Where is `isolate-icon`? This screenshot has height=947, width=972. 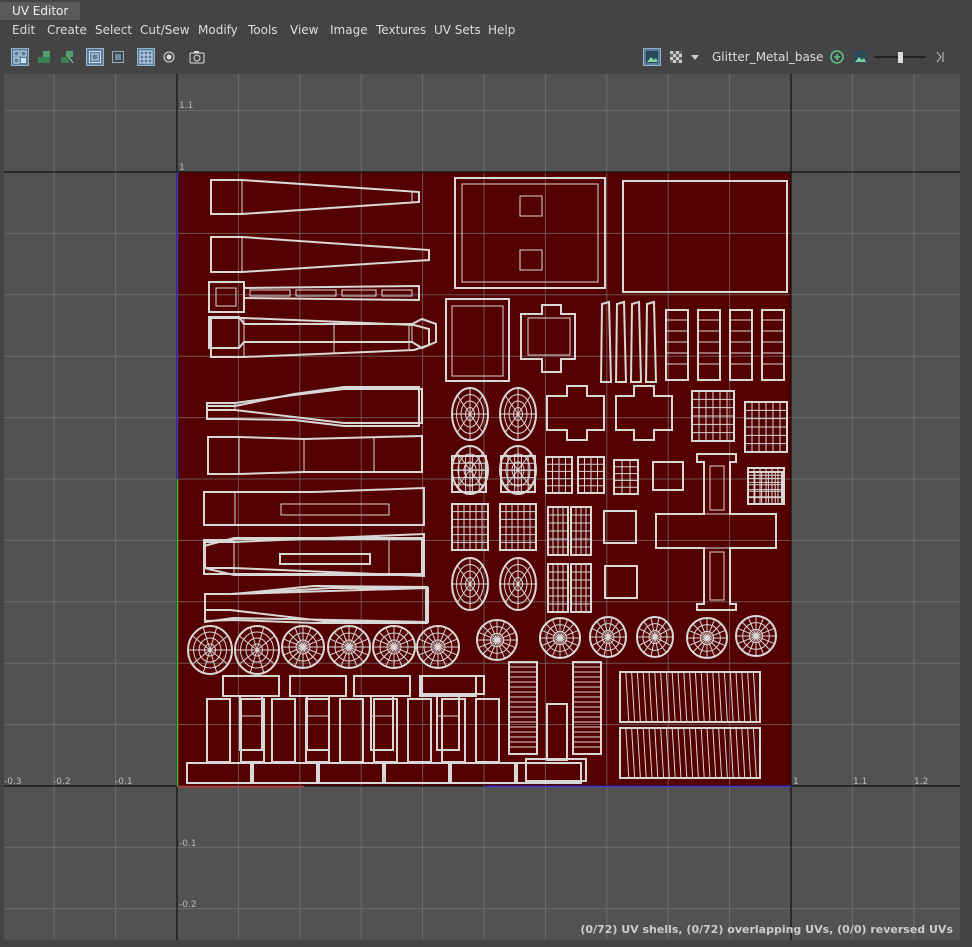 isolate-icon is located at coordinates (169, 57).